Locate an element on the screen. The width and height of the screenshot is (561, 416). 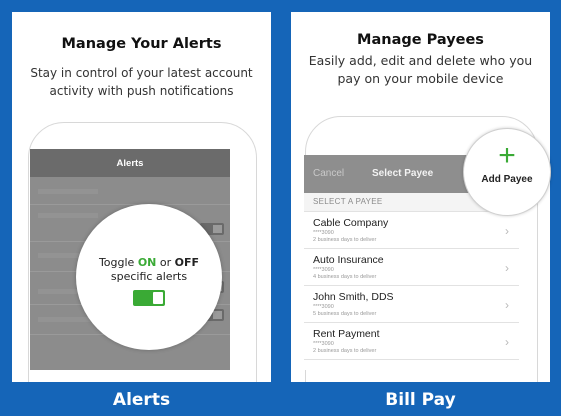
toggle-callout: Toggle ON or OFF specific alerts is located at coordinates (149, 277).